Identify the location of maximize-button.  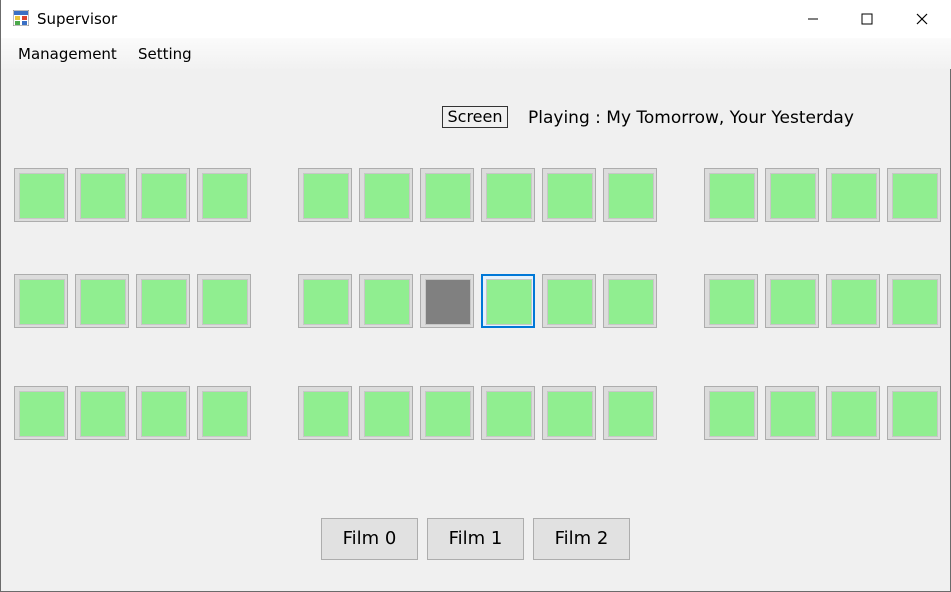
(866, 19).